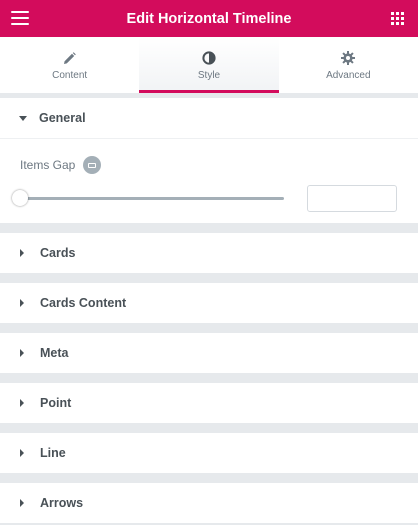 The image size is (418, 525). I want to click on section-cards: Cards, so click(209, 253).